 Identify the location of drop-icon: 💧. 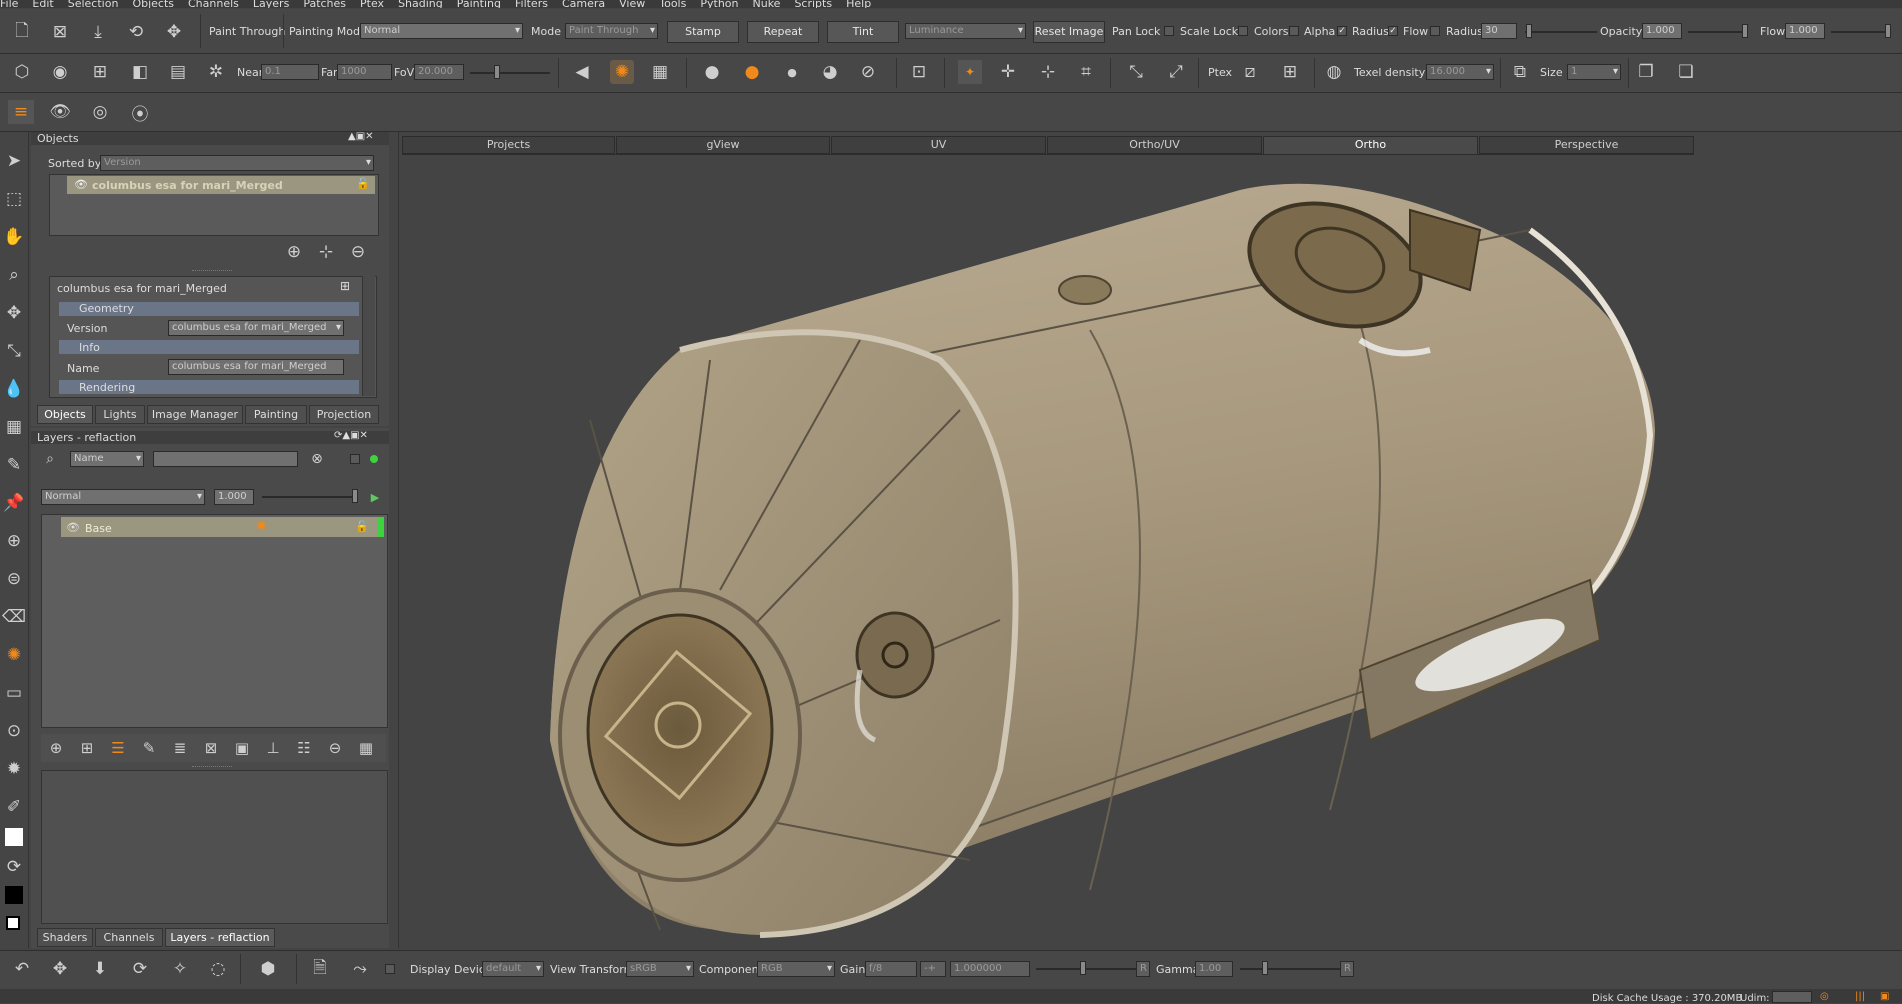
(14, 389).